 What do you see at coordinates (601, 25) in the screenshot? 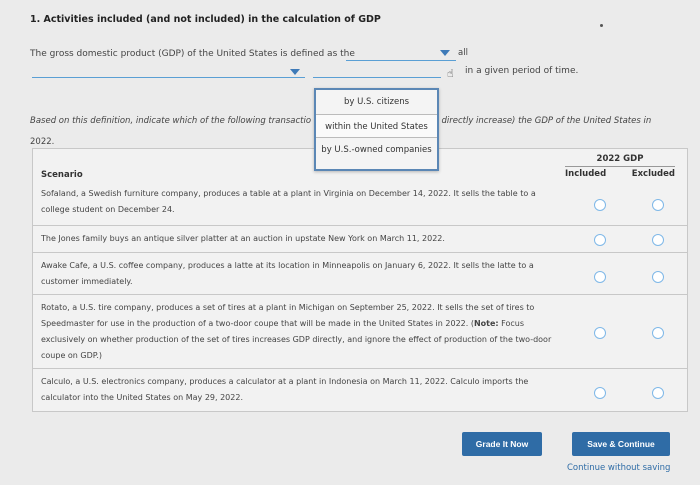
I see `decorative-dot` at bounding box center [601, 25].